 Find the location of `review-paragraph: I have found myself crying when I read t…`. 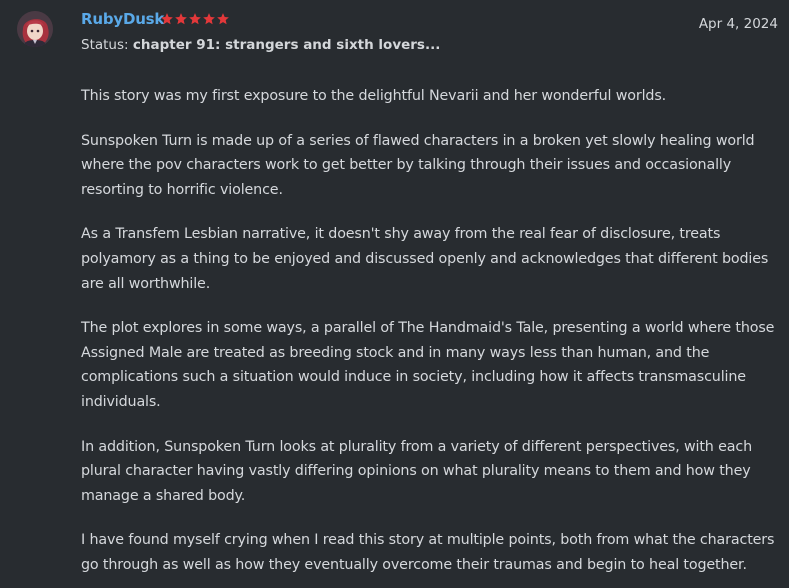

review-paragraph: I have found myself crying when I read t… is located at coordinates (428, 552).